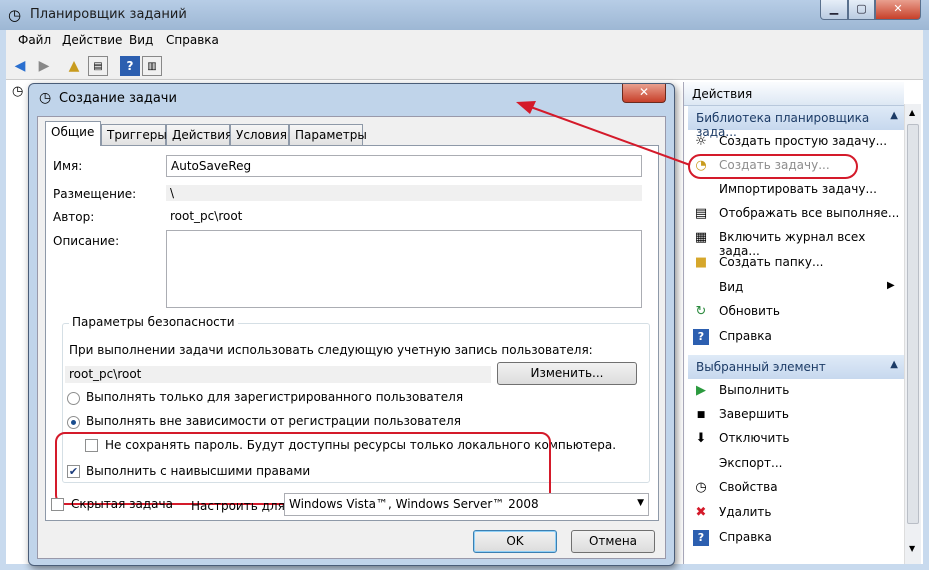 This screenshot has width=929, height=570. What do you see at coordinates (861, 10) in the screenshot?
I see `maximize-button: ▢` at bounding box center [861, 10].